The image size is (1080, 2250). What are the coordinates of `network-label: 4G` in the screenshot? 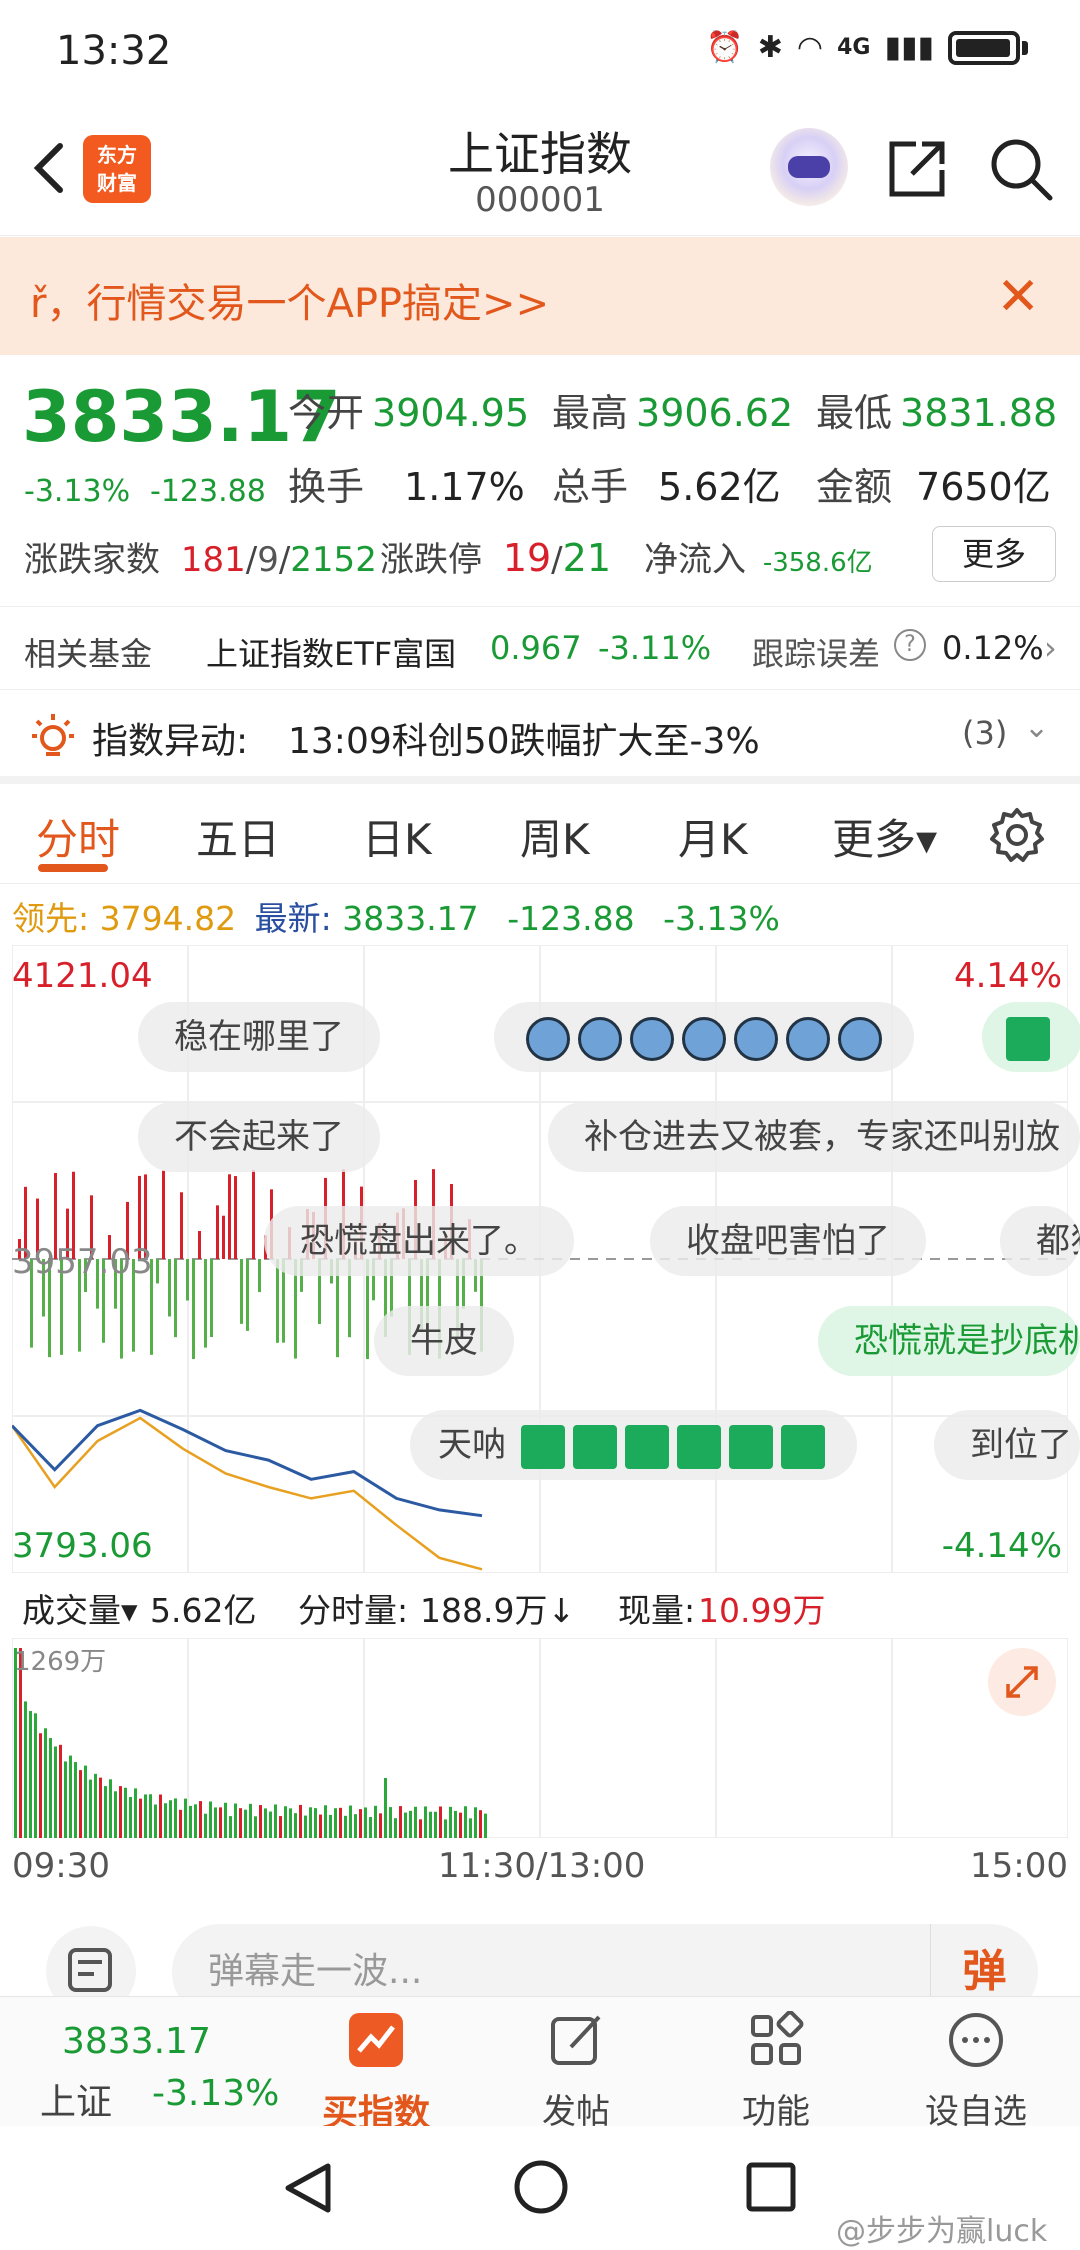 It's located at (854, 47).